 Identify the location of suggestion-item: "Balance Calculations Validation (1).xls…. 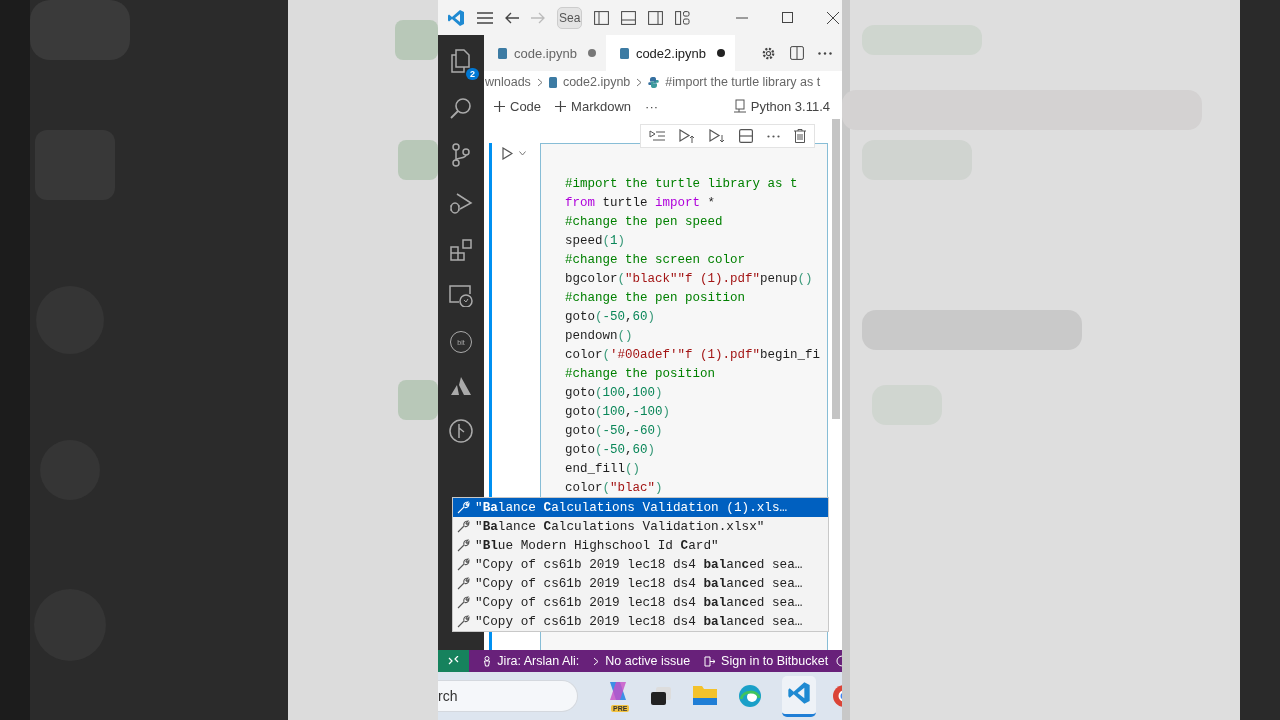
(640, 507).